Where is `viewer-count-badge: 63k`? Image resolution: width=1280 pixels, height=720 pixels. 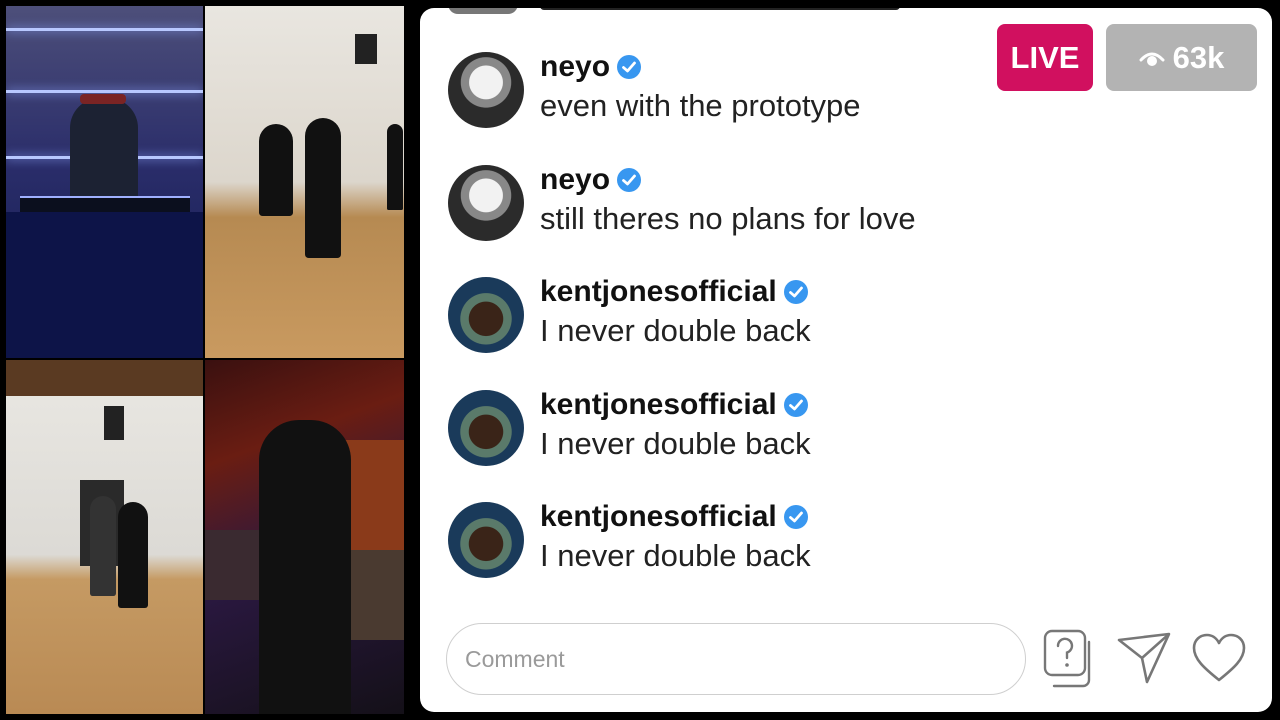 viewer-count-badge: 63k is located at coordinates (1181, 57).